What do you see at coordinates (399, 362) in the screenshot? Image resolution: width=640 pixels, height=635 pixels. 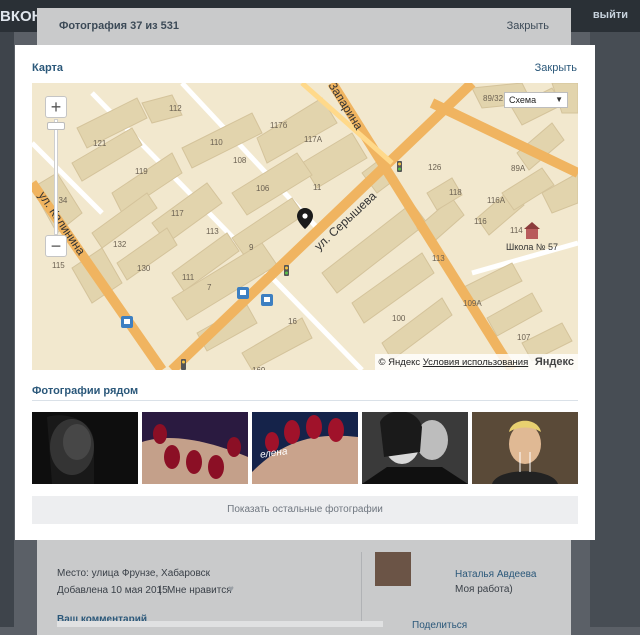 I see `copyright-text: © Яндекс` at bounding box center [399, 362].